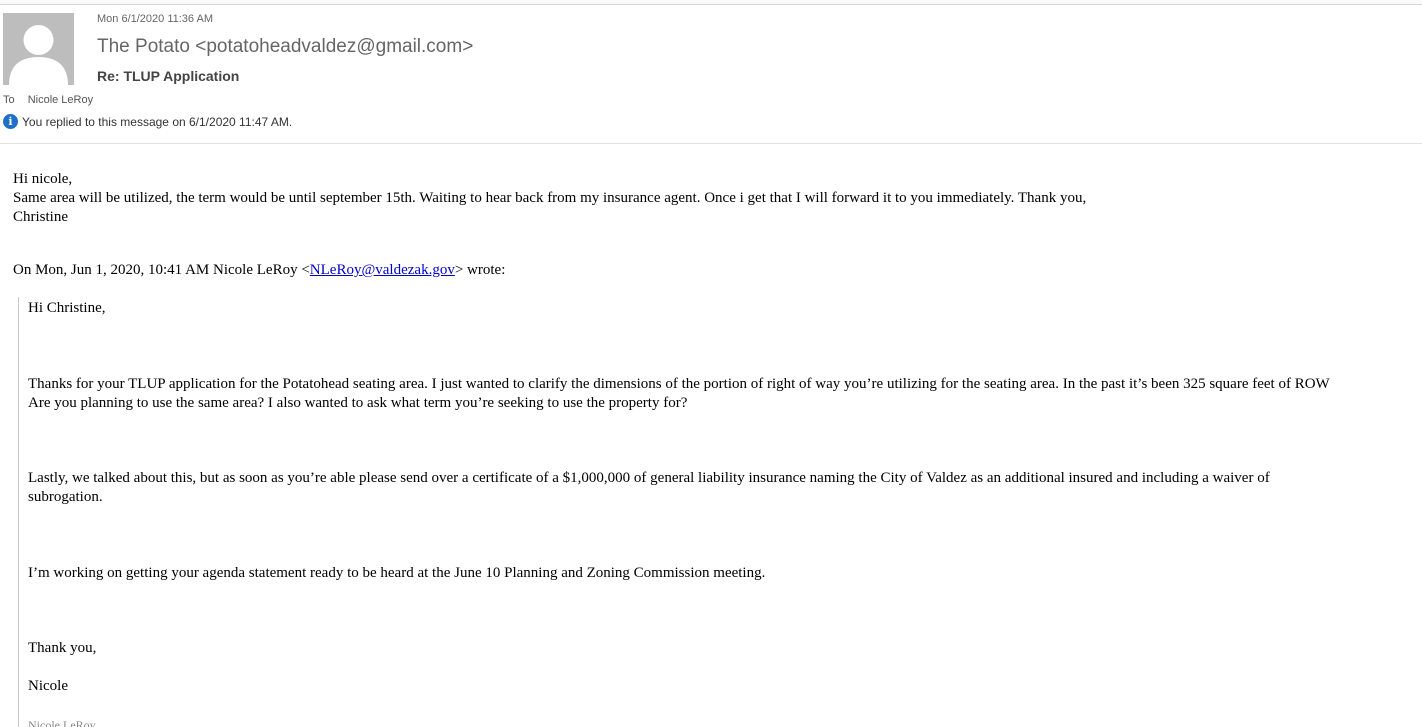 This screenshot has height=727, width=1422. I want to click on message-date: Mon 6/1/2020 11:36 AM, so click(155, 19).